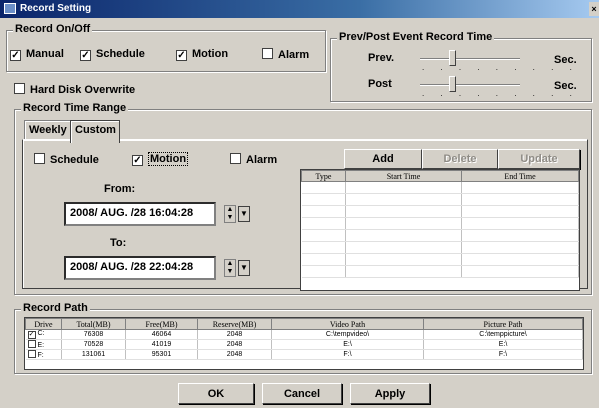 The width and height of the screenshot is (599, 408). What do you see at coordinates (118, 243) in the screenshot?
I see `to-label: To:` at bounding box center [118, 243].